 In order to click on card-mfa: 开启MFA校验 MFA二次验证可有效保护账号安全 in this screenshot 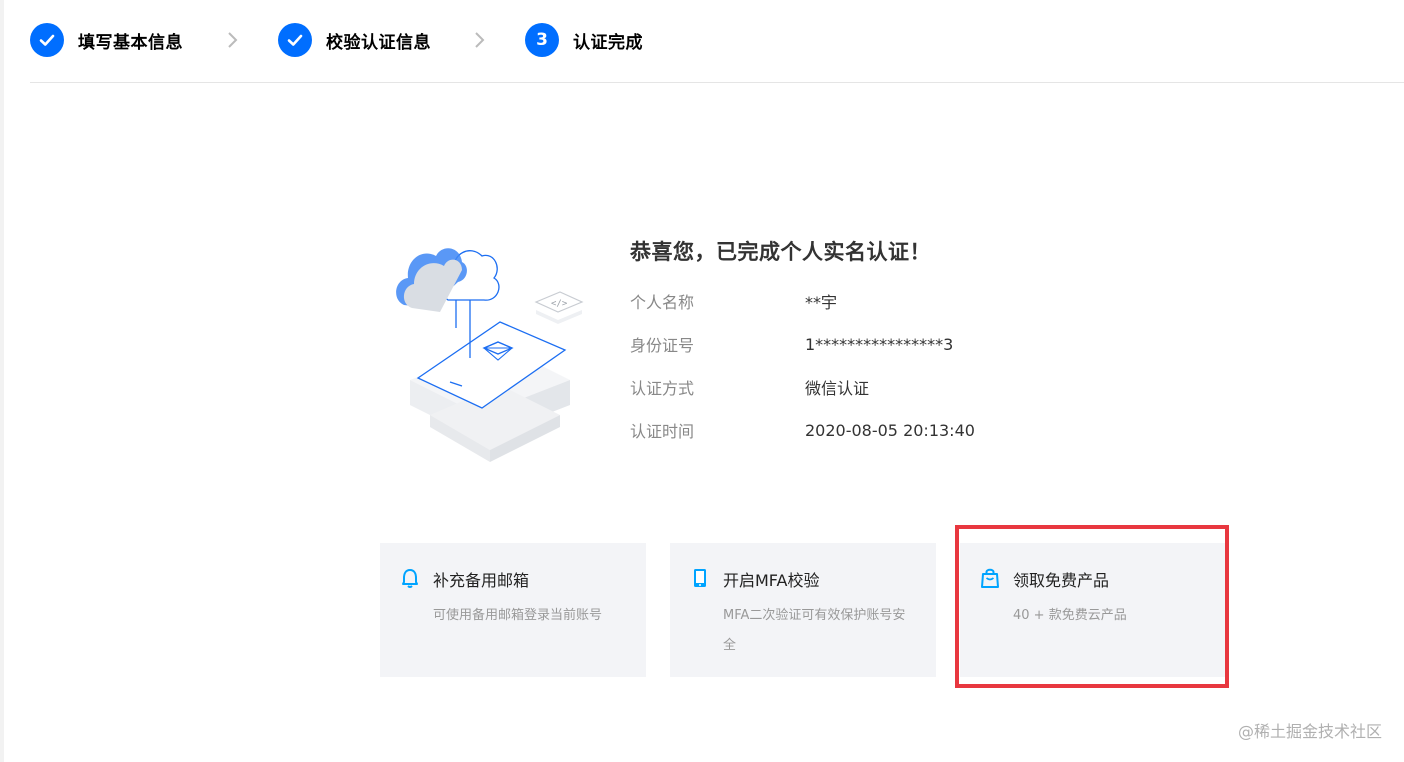, I will do `click(803, 610)`.